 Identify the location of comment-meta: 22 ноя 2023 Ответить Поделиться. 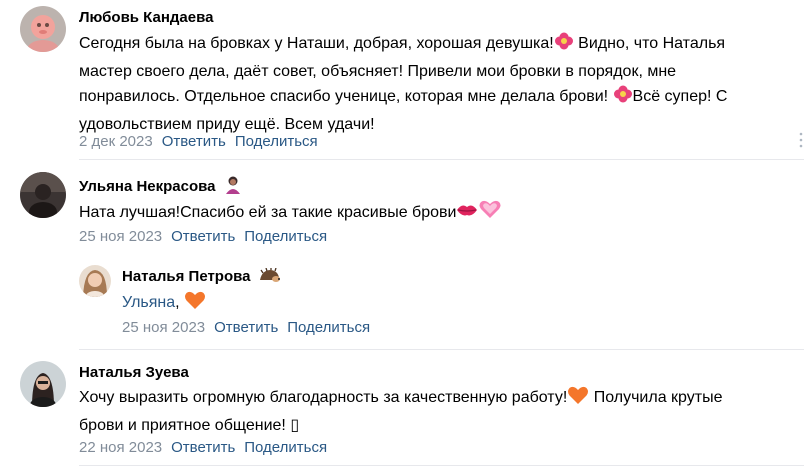
(207, 448).